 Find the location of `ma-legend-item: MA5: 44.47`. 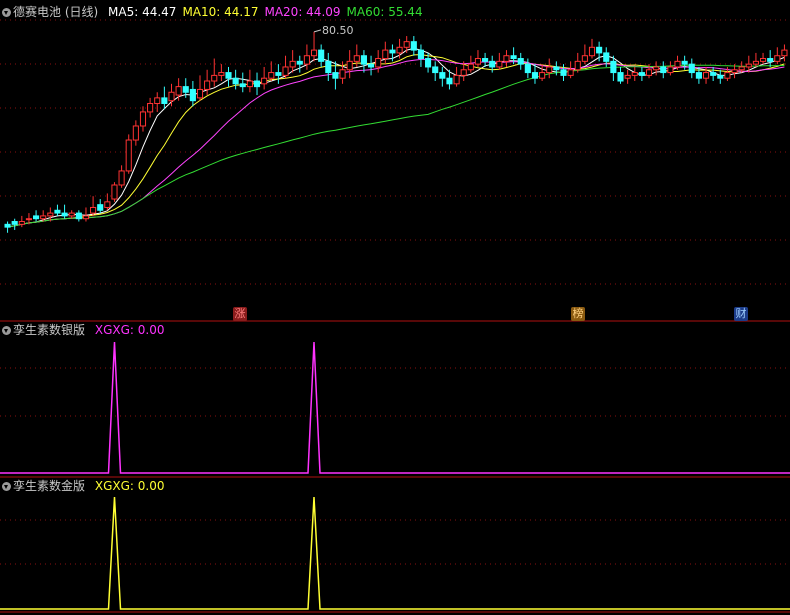

ma-legend-item: MA5: 44.47 is located at coordinates (142, 12).